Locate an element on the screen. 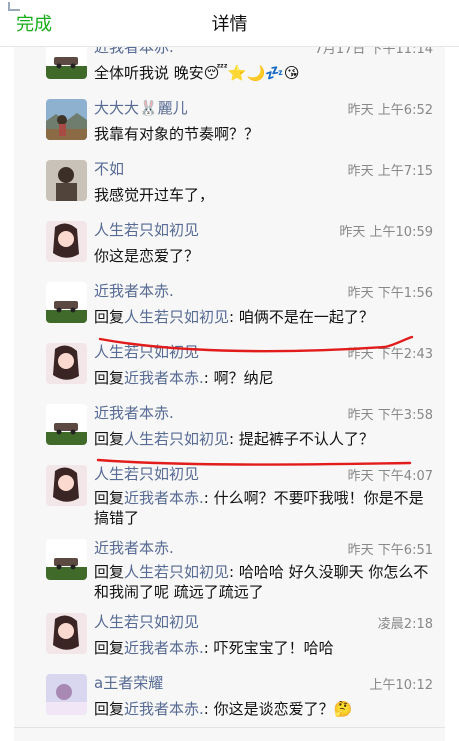 The image size is (459, 741). timestamp: 凌晨2:18 is located at coordinates (405, 624).